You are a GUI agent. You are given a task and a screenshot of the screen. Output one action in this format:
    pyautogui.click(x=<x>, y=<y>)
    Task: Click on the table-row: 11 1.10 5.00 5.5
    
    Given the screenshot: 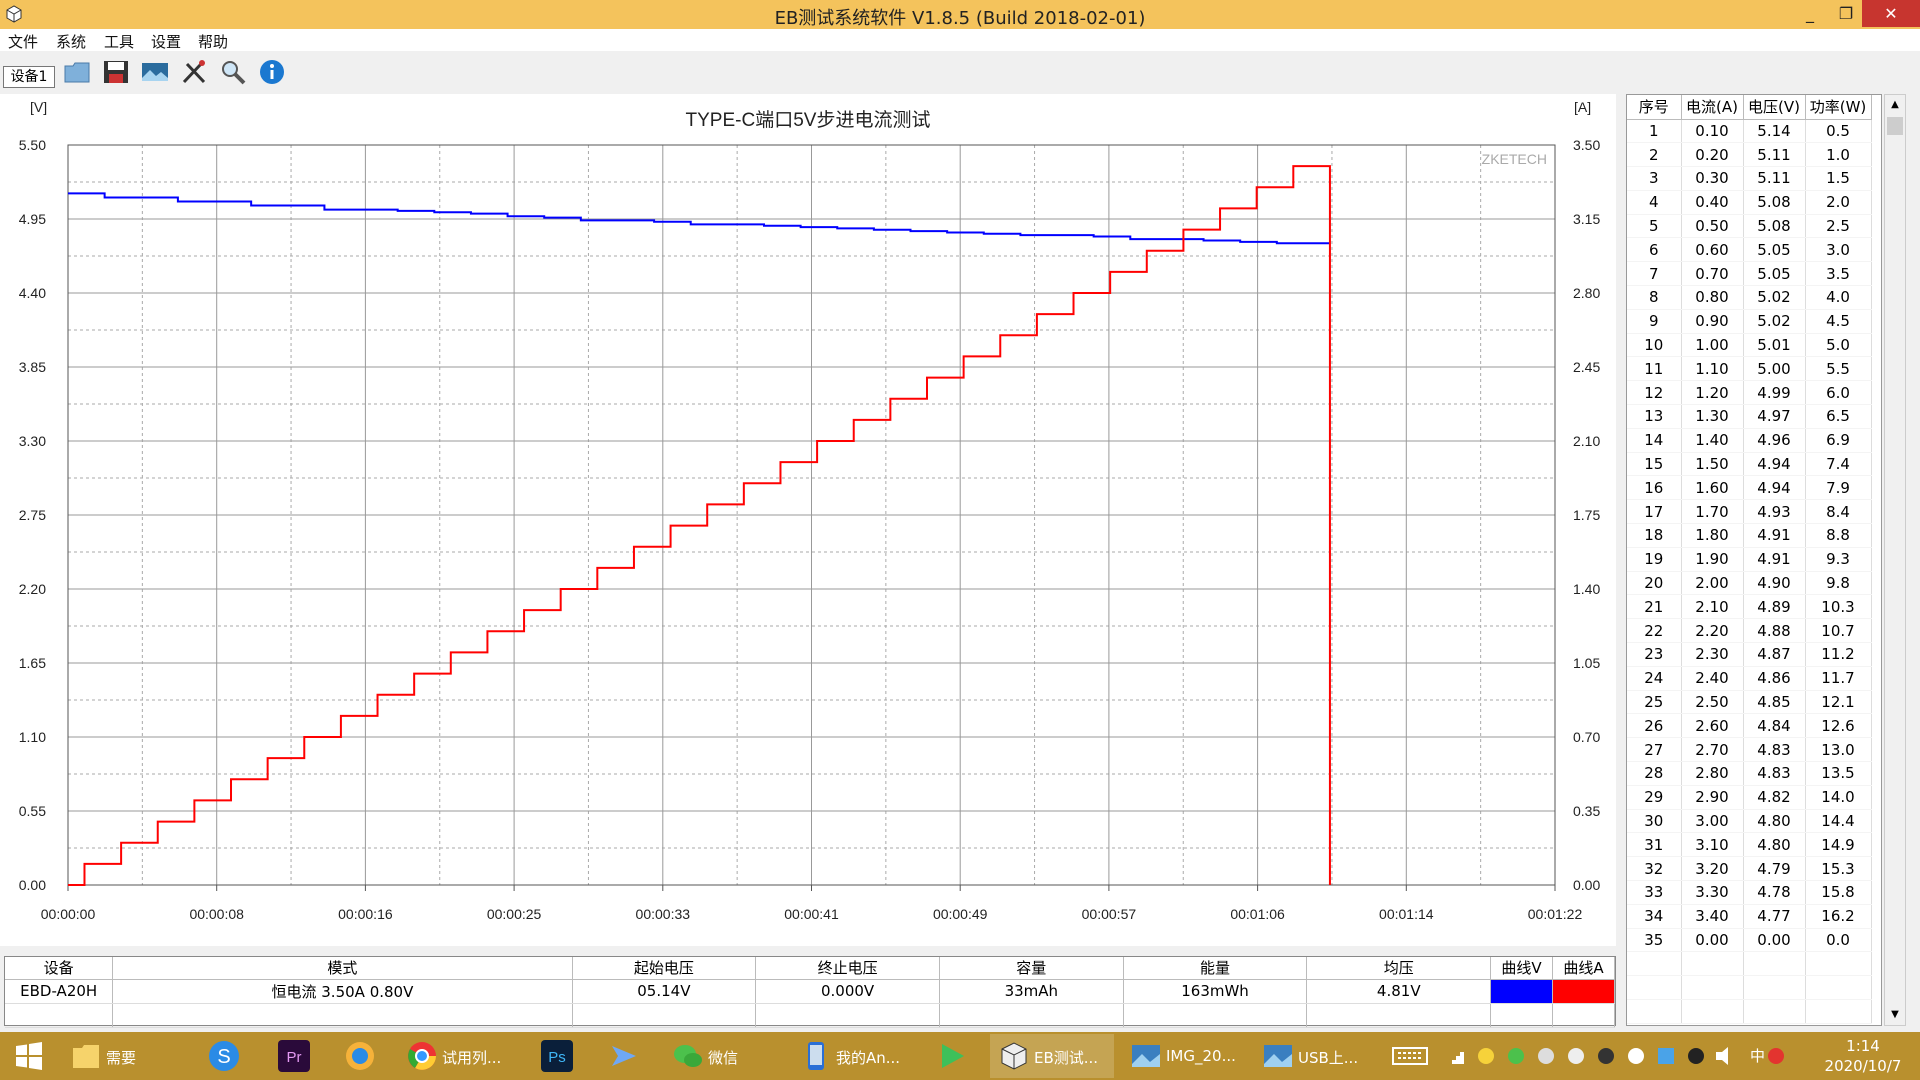 What is the action you would take?
    pyautogui.click(x=1749, y=369)
    